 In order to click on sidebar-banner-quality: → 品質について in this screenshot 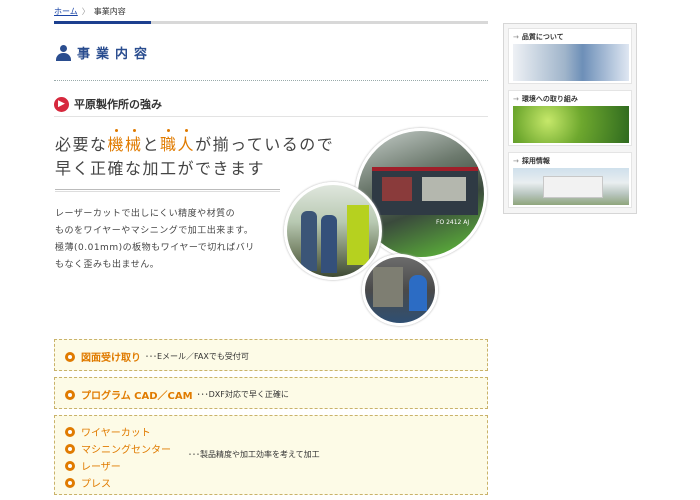, I will do `click(570, 56)`.